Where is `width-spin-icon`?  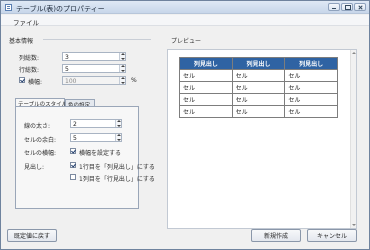
width-spin-icon is located at coordinates (122, 80).